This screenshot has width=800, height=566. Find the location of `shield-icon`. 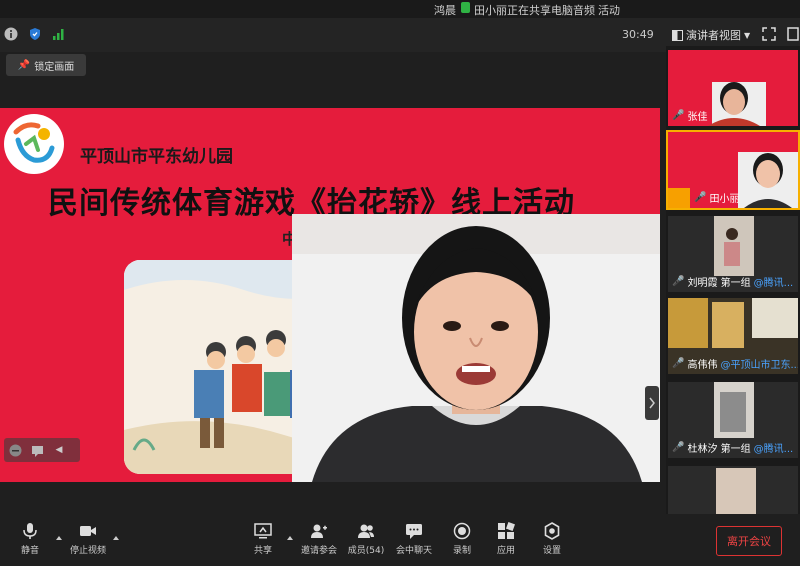

shield-icon is located at coordinates (35, 34).